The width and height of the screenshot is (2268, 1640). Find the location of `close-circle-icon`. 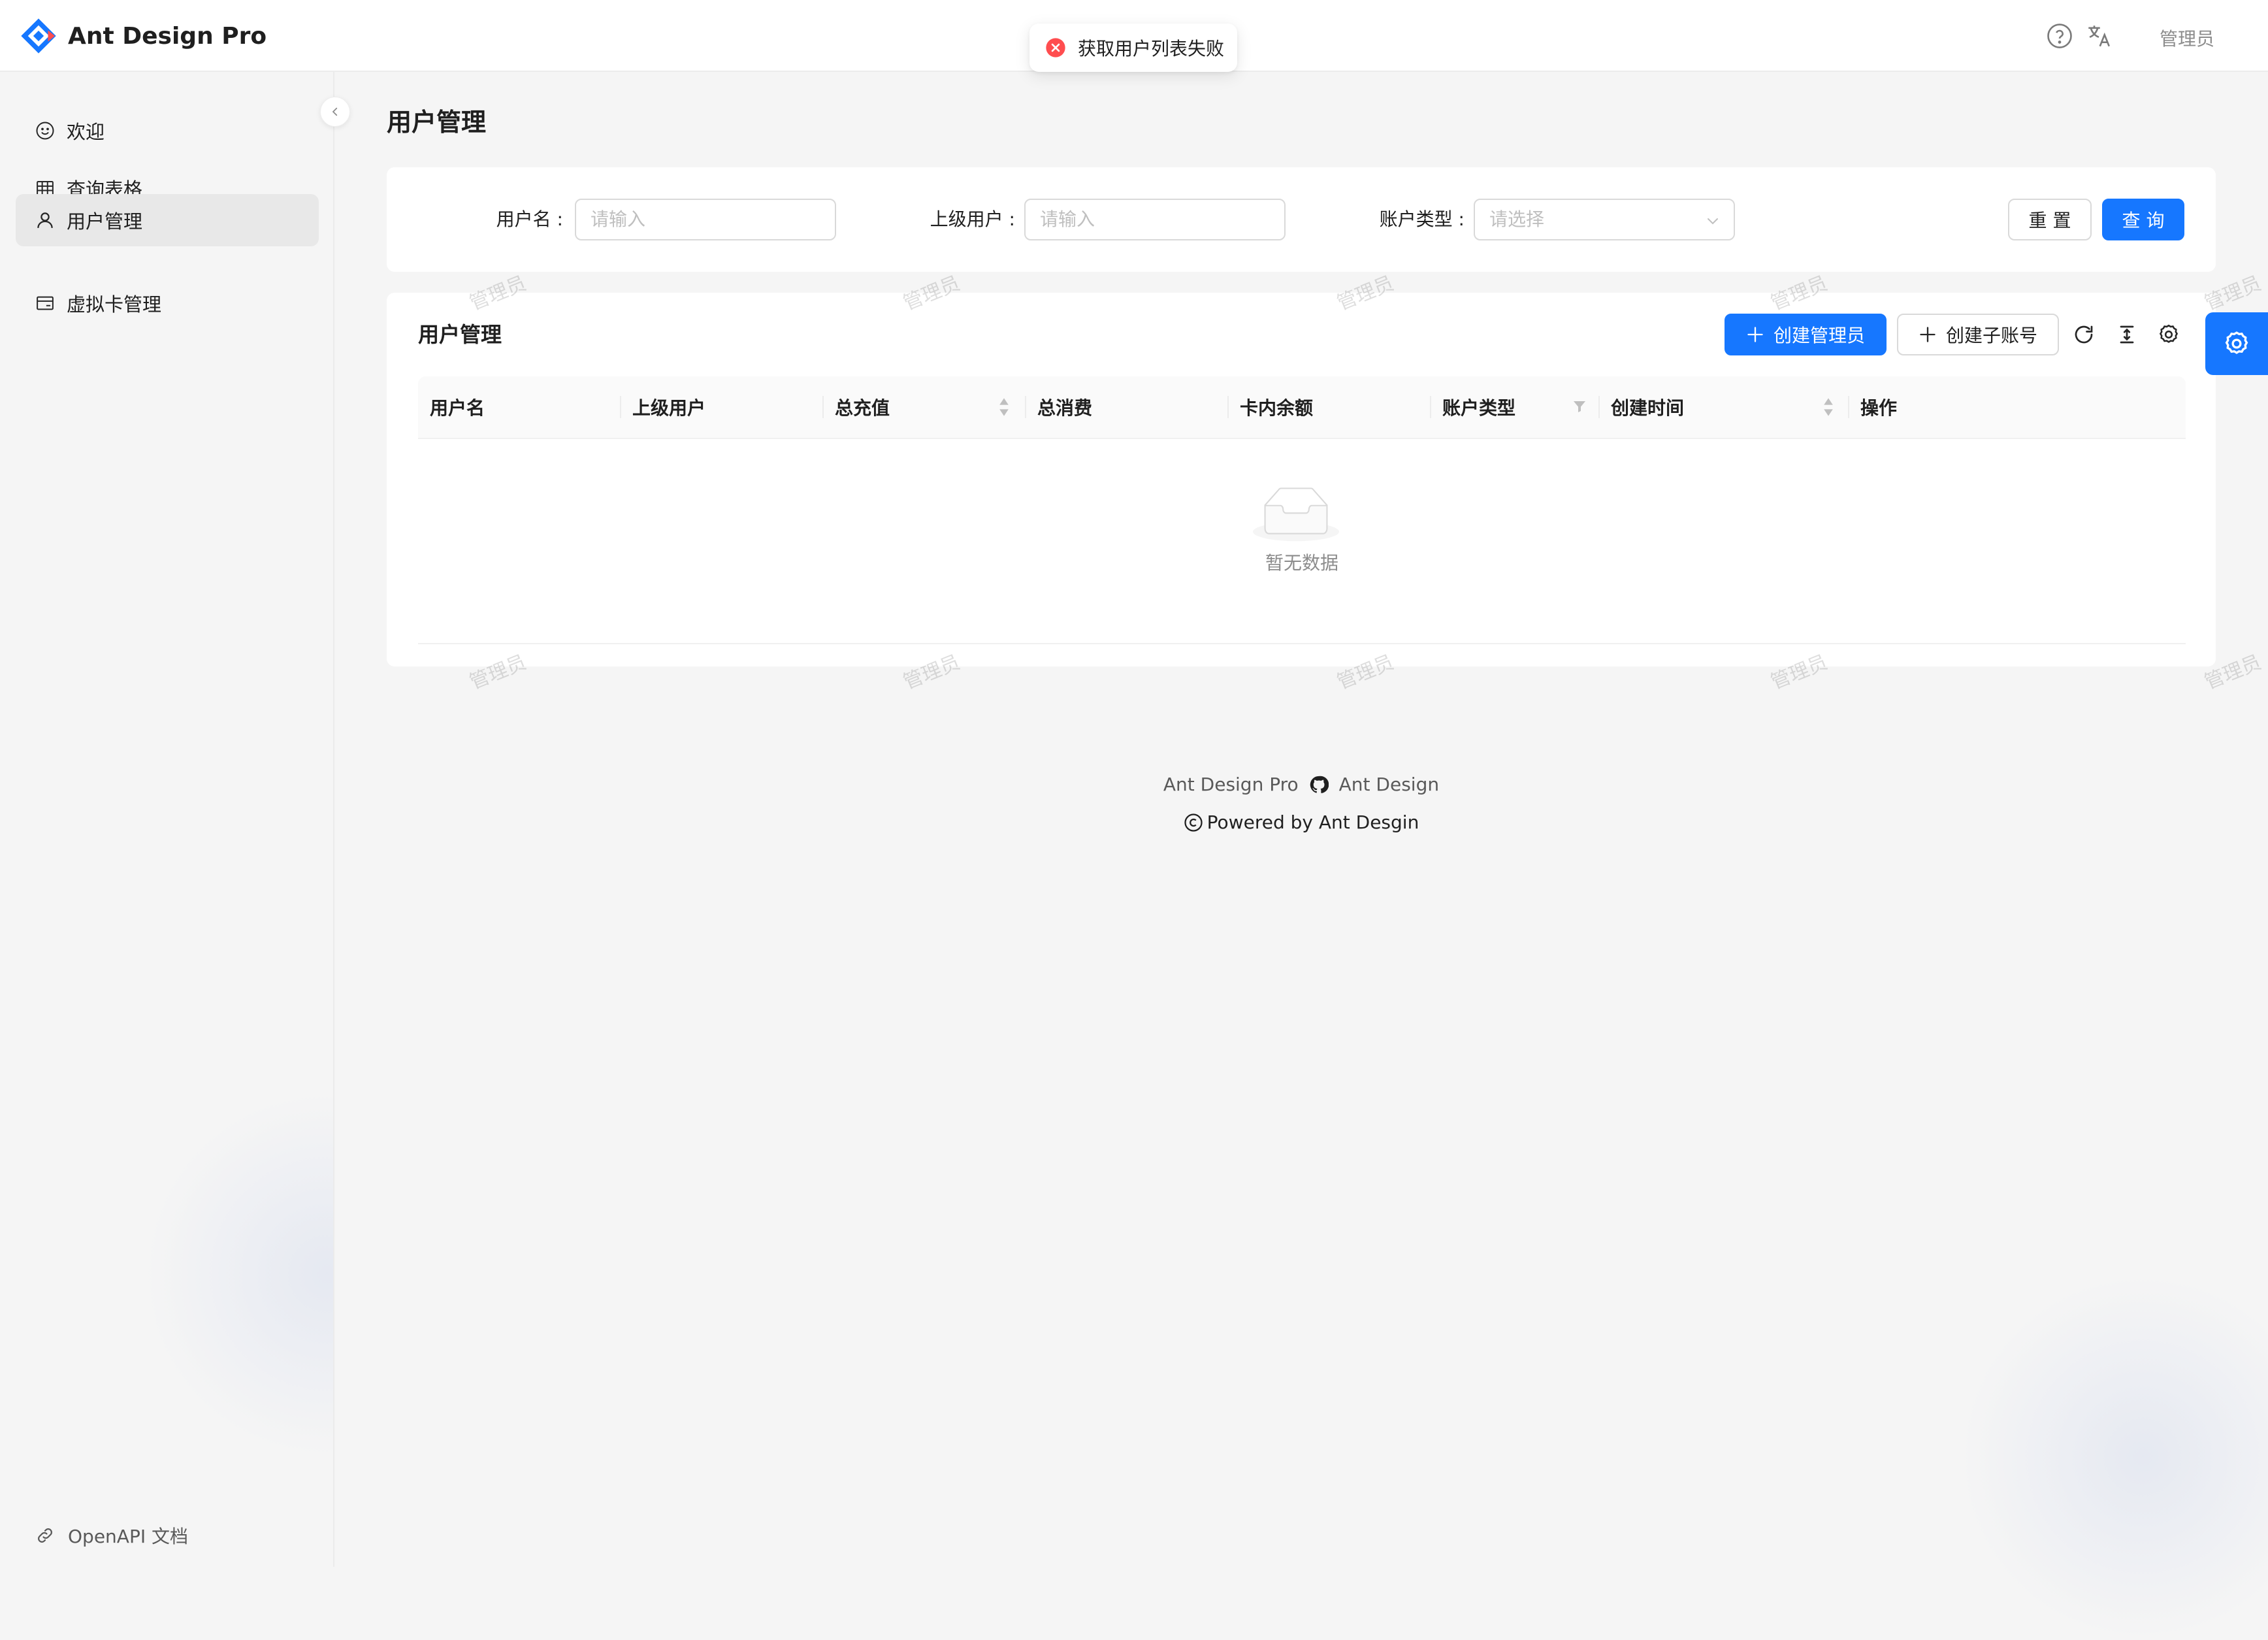

close-circle-icon is located at coordinates (1055, 47).